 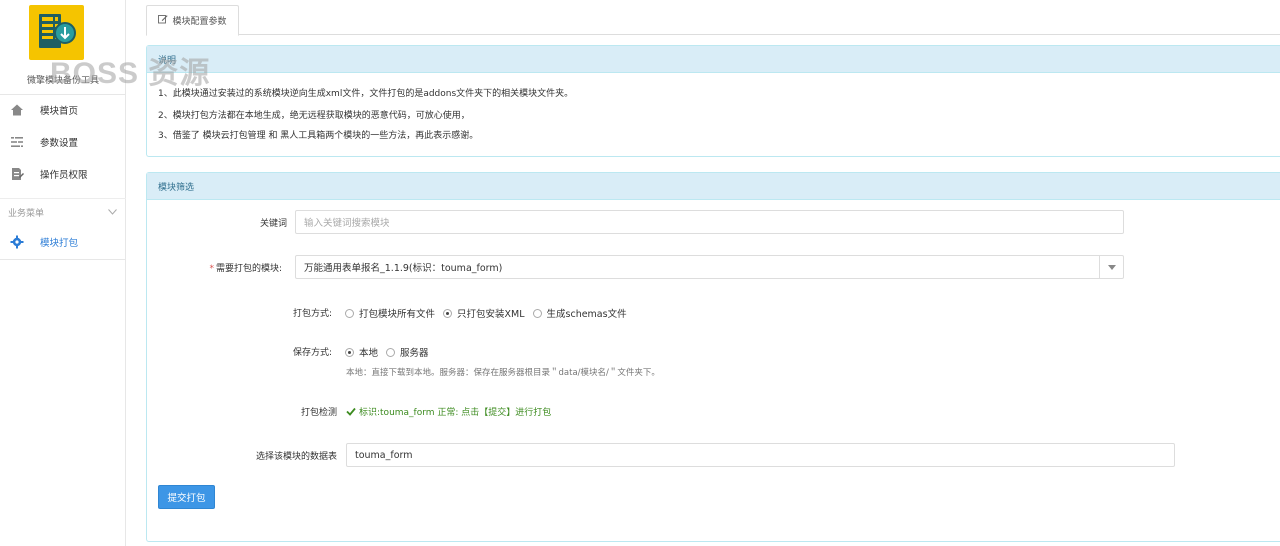 What do you see at coordinates (17, 174) in the screenshot?
I see `document-edit-icon` at bounding box center [17, 174].